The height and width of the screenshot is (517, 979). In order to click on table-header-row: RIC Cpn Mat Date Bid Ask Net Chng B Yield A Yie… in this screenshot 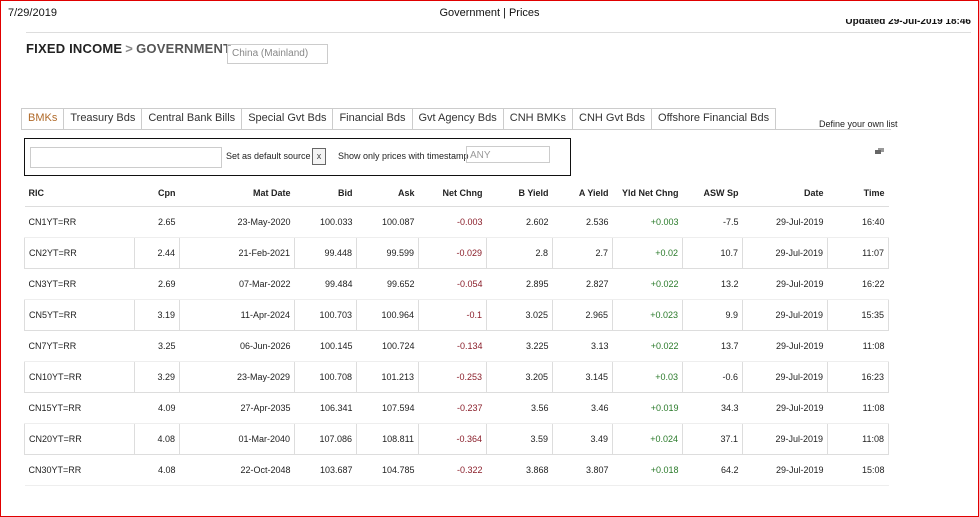, I will do `click(456, 193)`.